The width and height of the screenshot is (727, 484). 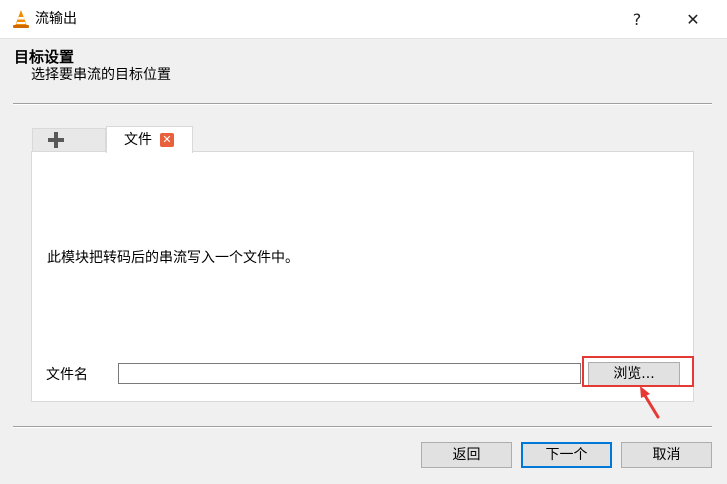 What do you see at coordinates (666, 455) in the screenshot?
I see `cancel-button: 取消` at bounding box center [666, 455].